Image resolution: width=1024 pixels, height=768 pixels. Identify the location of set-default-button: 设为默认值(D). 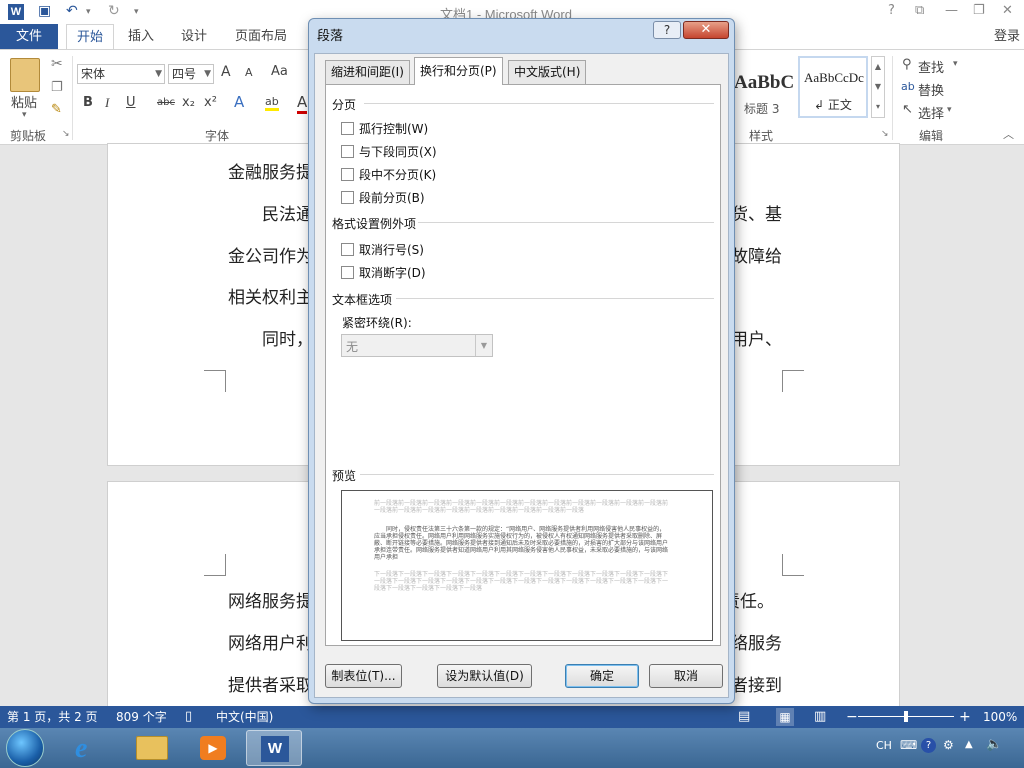
(484, 676).